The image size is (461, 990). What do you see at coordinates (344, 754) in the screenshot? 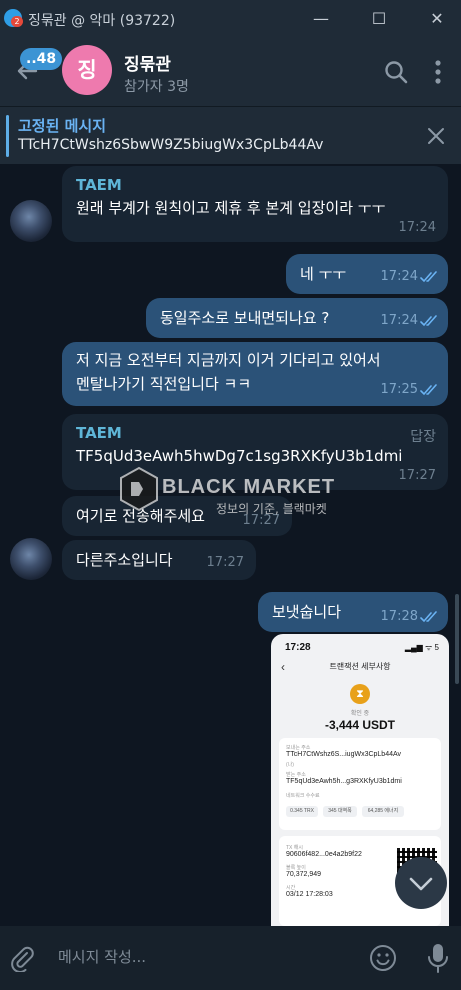
I see `from-value: TTcH7CtWshz6S...iugWx3CpLb44Av` at bounding box center [344, 754].